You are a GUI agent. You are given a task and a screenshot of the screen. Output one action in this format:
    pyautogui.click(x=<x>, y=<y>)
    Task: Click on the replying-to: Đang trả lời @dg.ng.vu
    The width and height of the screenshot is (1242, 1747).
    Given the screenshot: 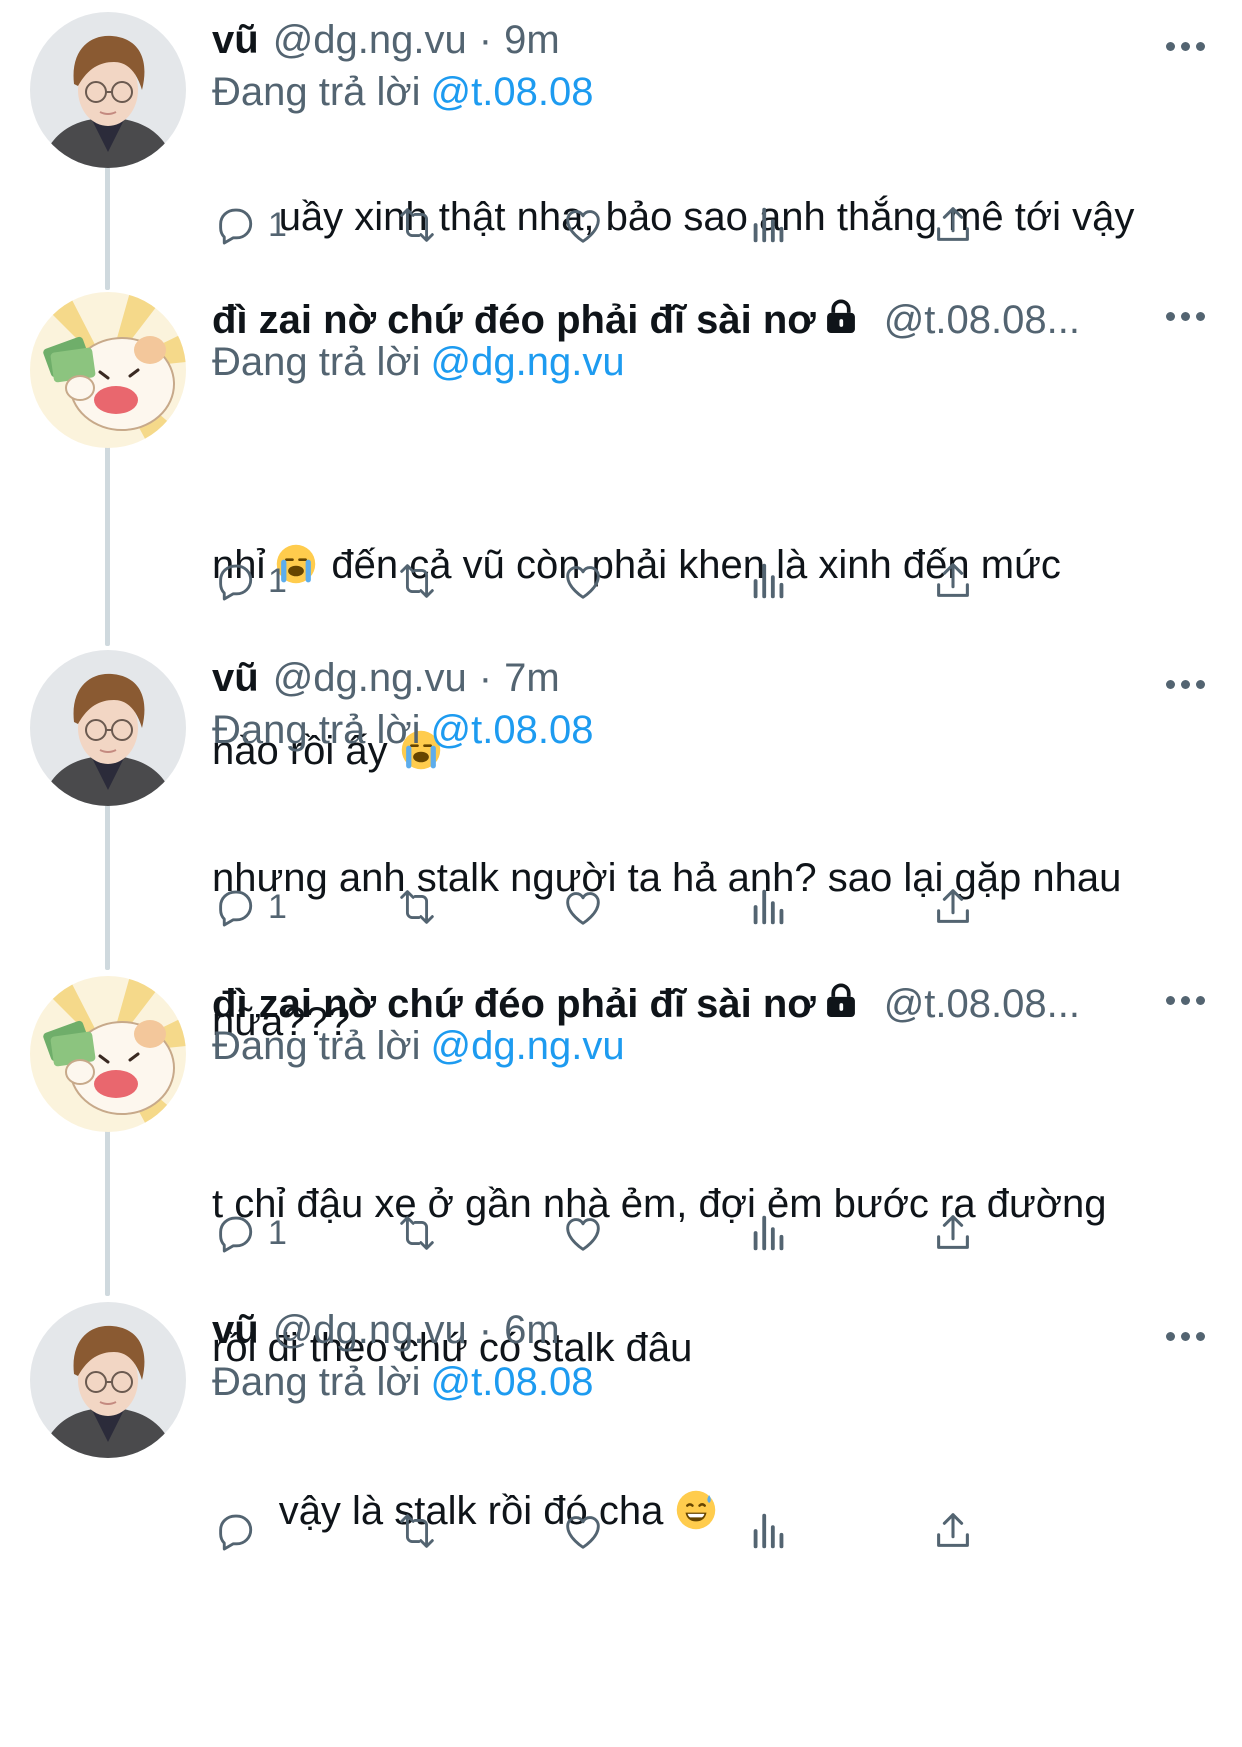 What is the action you would take?
    pyautogui.click(x=418, y=1046)
    